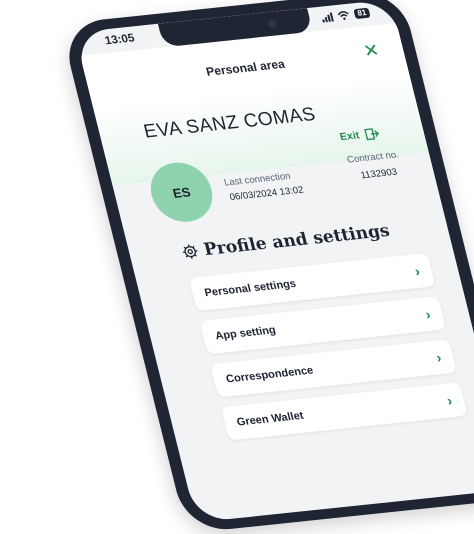 Image resolution: width=474 pixels, height=534 pixels. Describe the element at coordinates (327, 17) in the screenshot. I see `signal-icon` at that location.